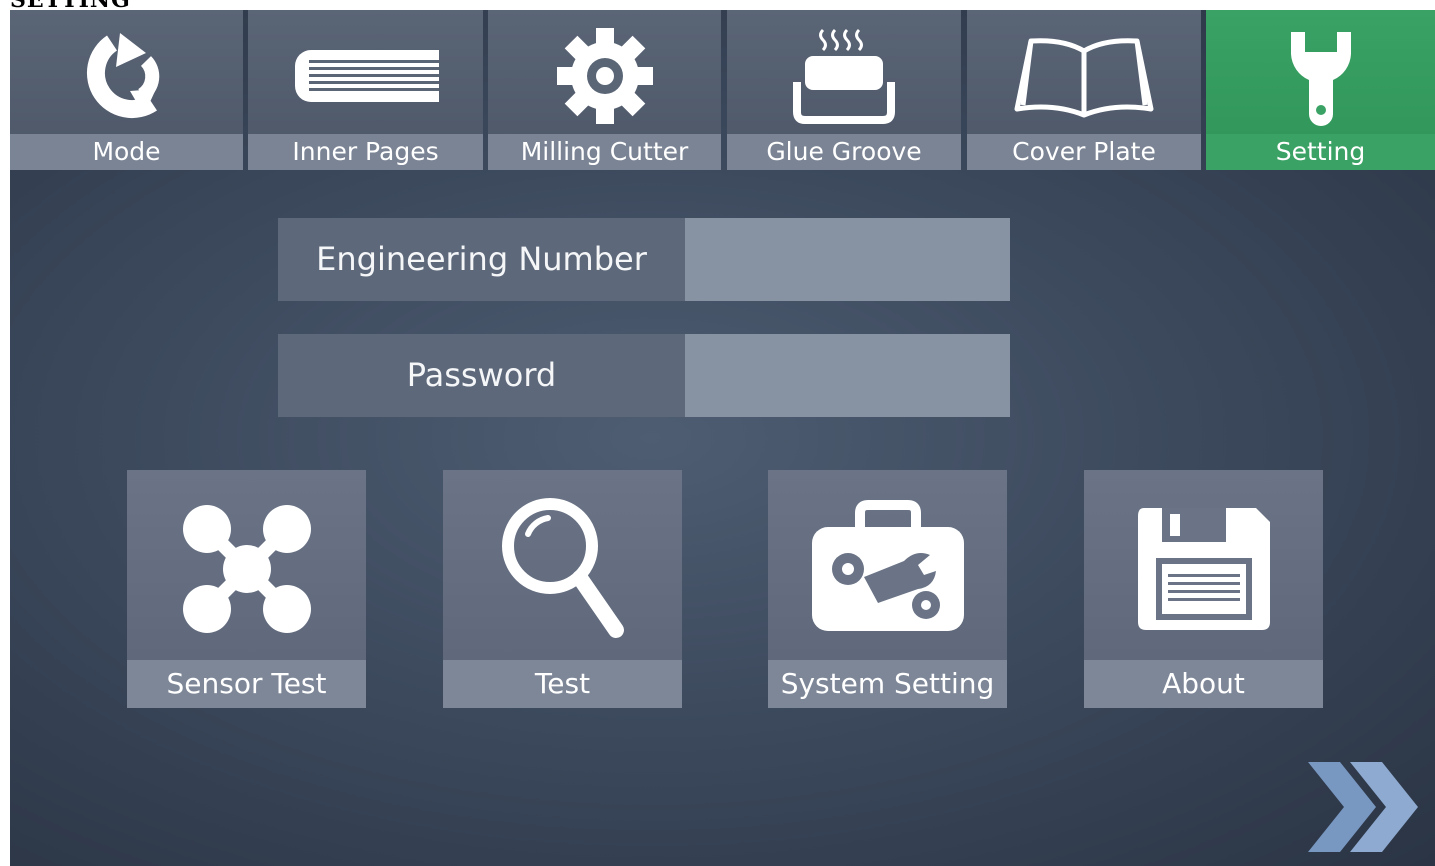  I want to click on nav-label-inner-pages: Inner Pages, so click(365, 152).